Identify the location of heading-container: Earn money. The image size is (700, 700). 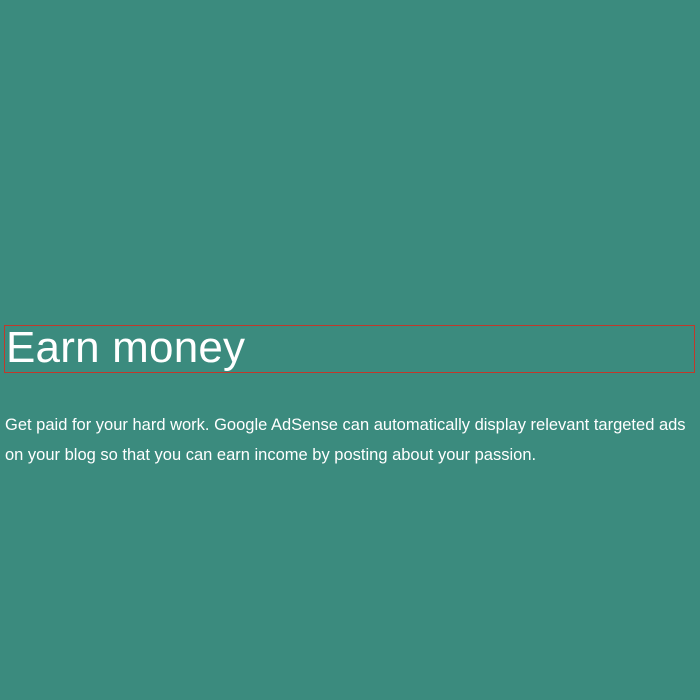
(349, 348).